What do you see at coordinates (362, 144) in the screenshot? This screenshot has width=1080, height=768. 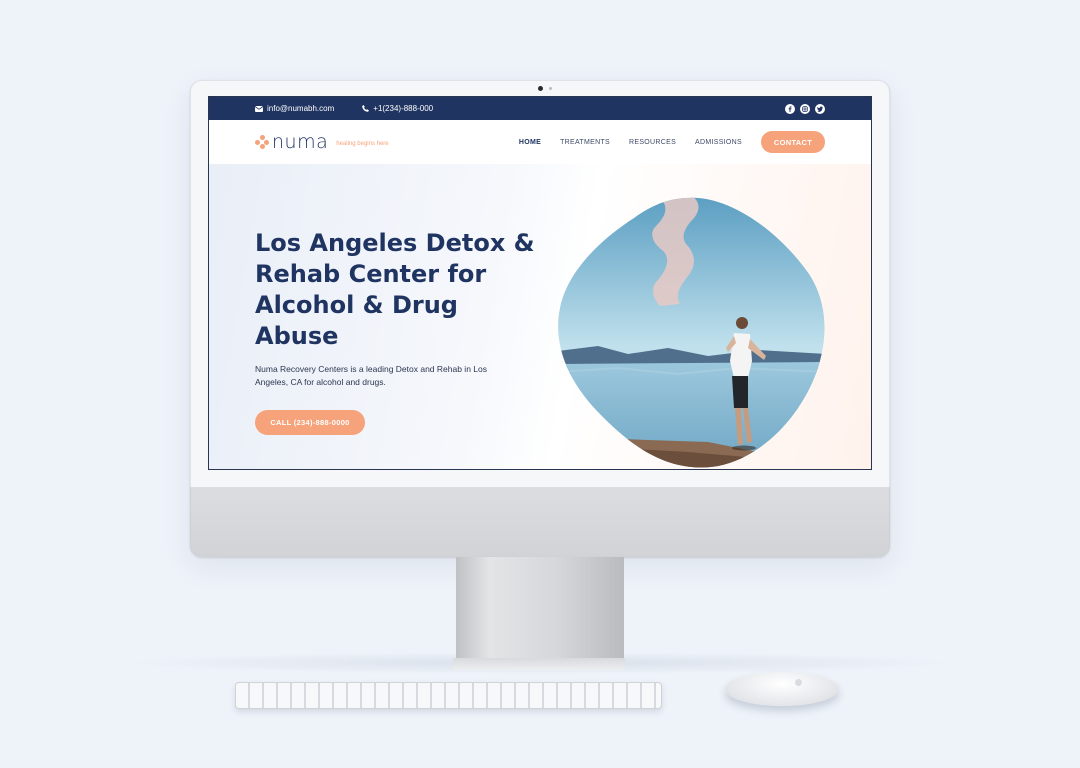 I see `brand-tagline: healing begins here` at bounding box center [362, 144].